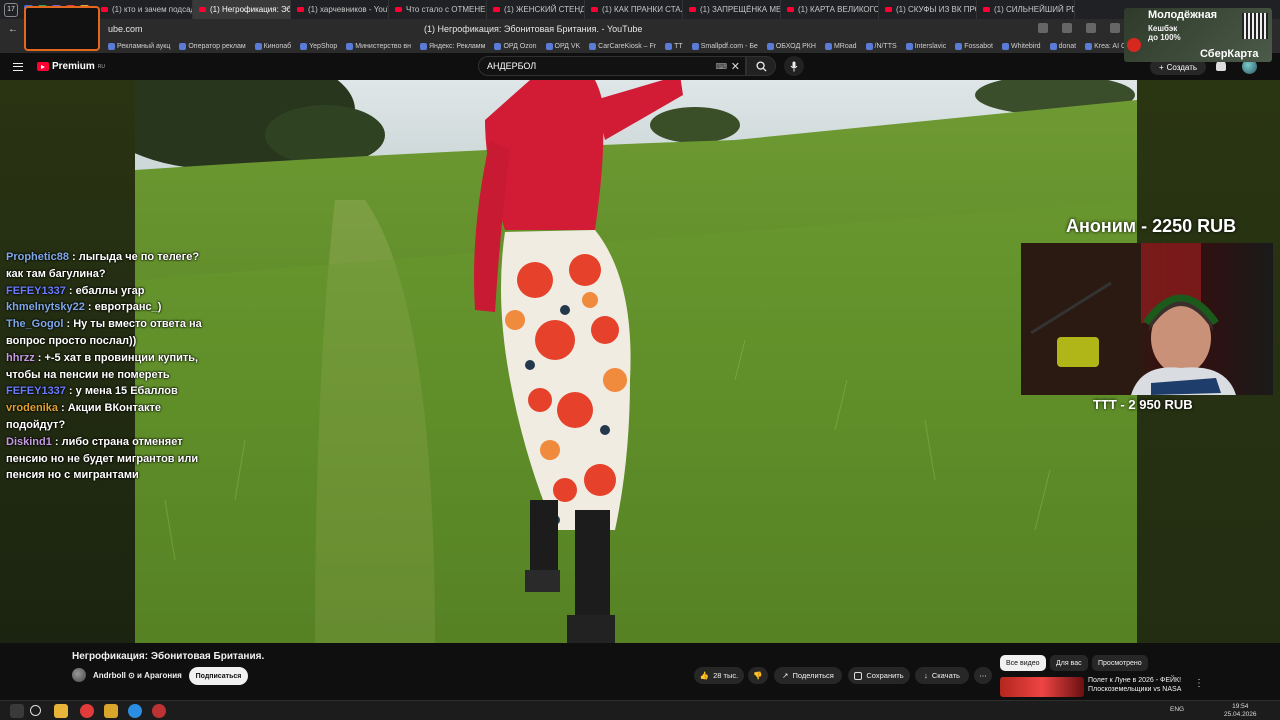 The image size is (1280, 720). What do you see at coordinates (1240, 711) in the screenshot?
I see `clock: 19:54 25.04.2026` at bounding box center [1240, 711].